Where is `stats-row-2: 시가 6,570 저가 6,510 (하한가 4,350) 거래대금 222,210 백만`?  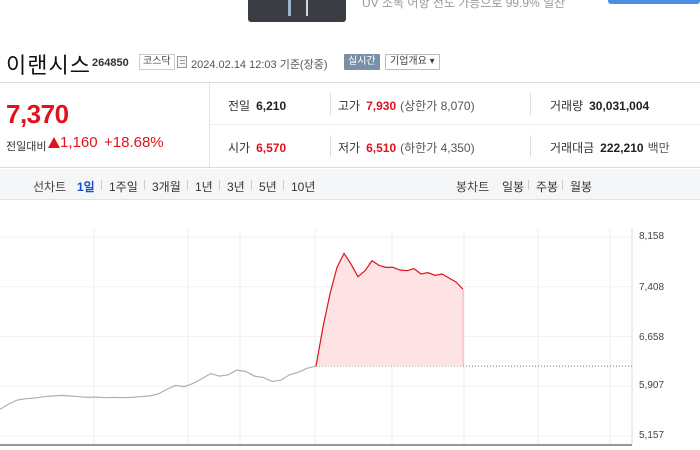
stats-row-2: 시가 6,570 저가 6,510 (하한가 4,350) 거래대금 222,210 백만 is located at coordinates (455, 146).